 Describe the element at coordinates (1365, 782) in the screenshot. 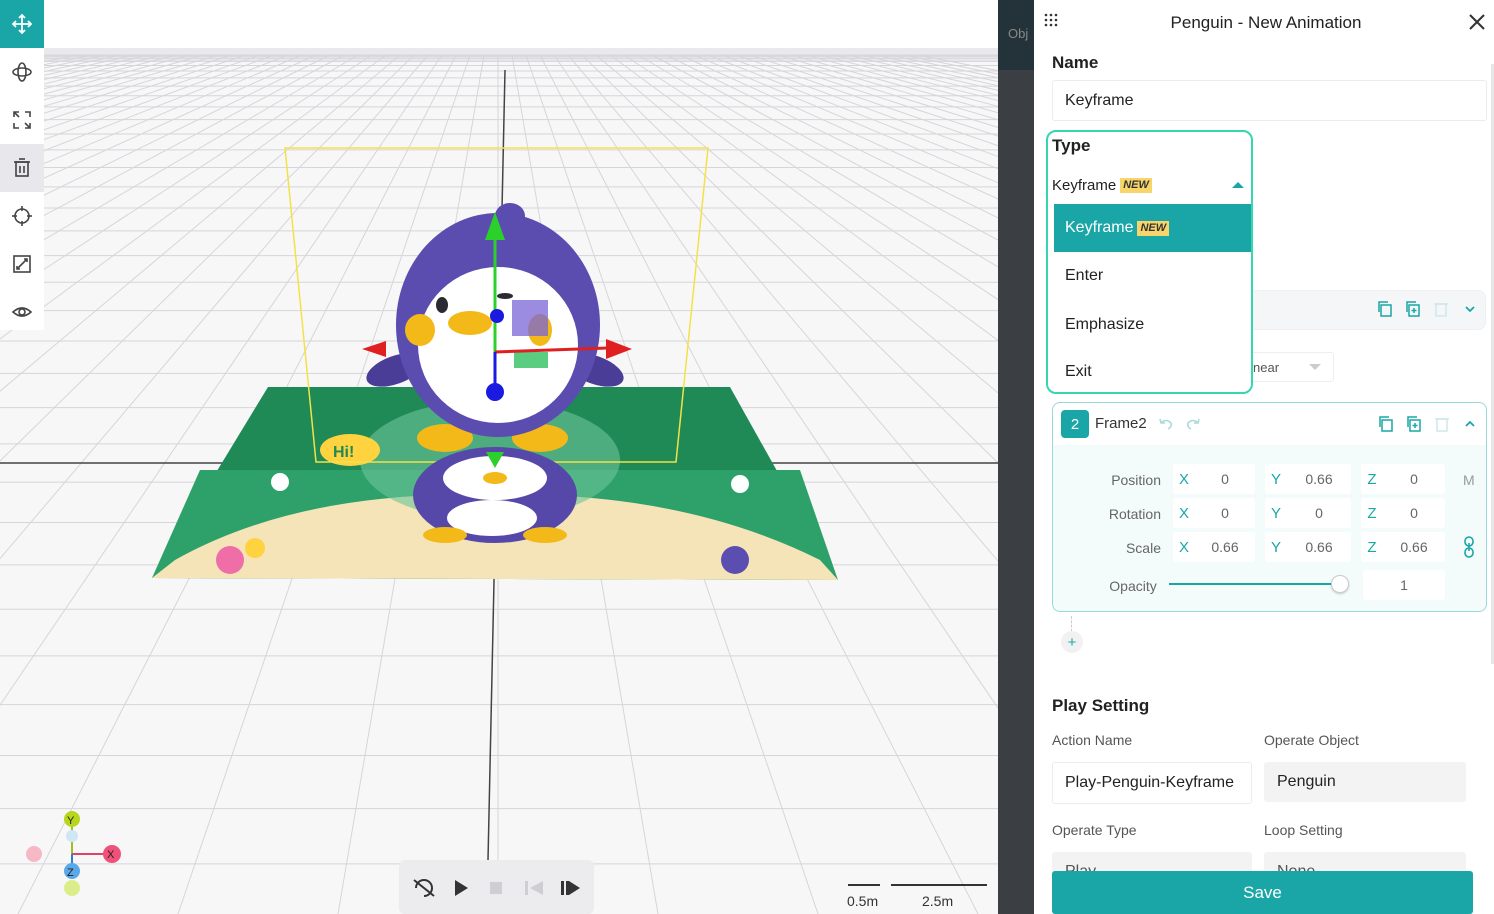

I see `operate-object-field: Penguin` at that location.